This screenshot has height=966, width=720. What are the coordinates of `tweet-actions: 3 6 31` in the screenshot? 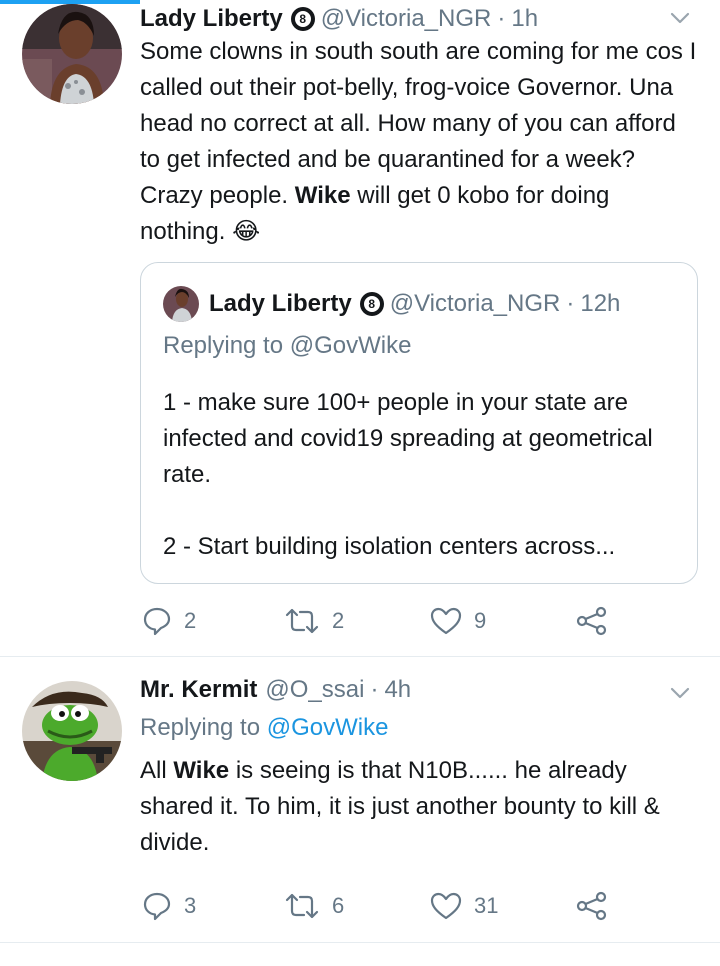 It's located at (360, 907).